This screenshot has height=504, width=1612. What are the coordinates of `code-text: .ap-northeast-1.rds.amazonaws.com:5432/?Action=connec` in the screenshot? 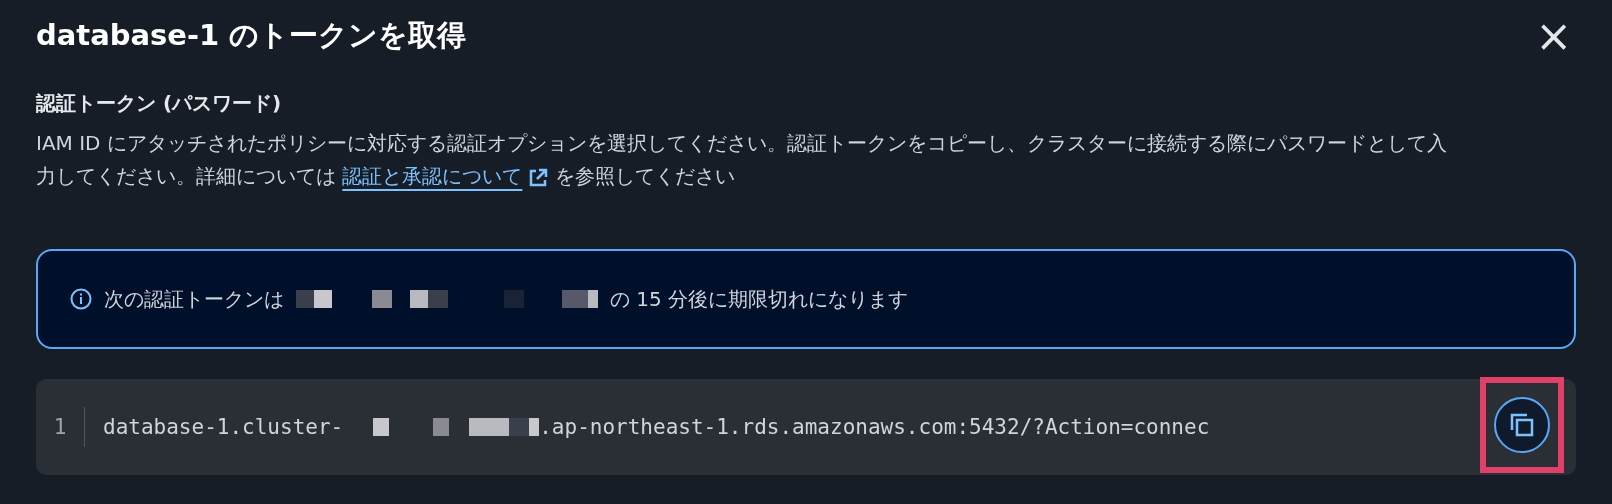 It's located at (874, 427).